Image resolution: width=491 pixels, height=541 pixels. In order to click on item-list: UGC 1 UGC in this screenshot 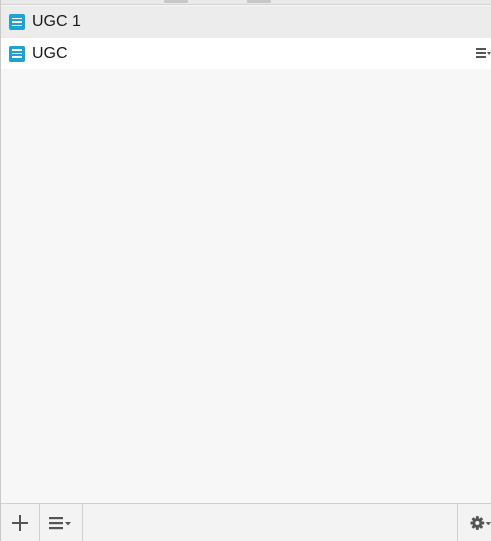, I will do `click(246, 37)`.